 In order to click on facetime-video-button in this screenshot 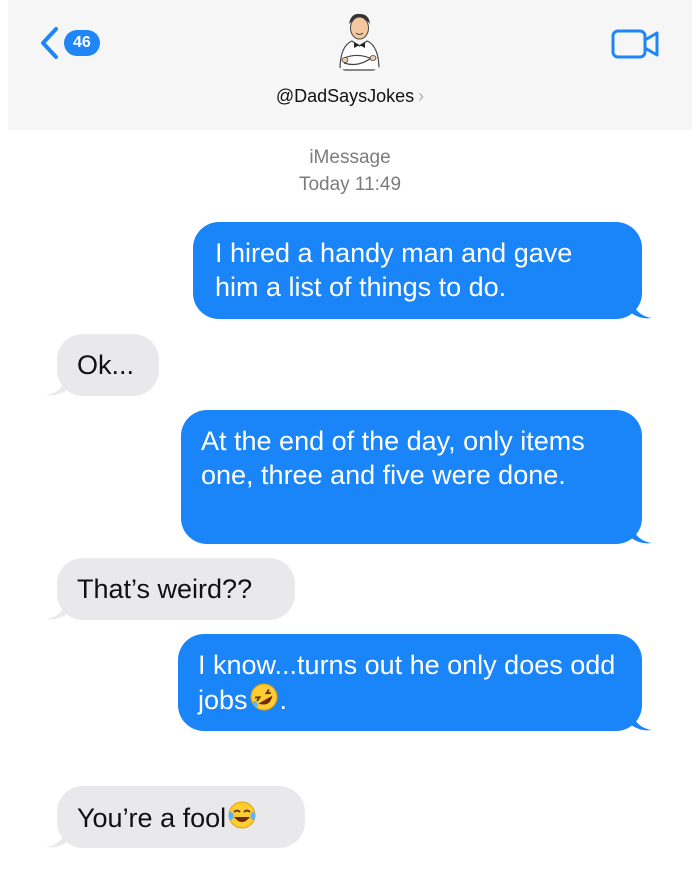, I will do `click(636, 44)`.